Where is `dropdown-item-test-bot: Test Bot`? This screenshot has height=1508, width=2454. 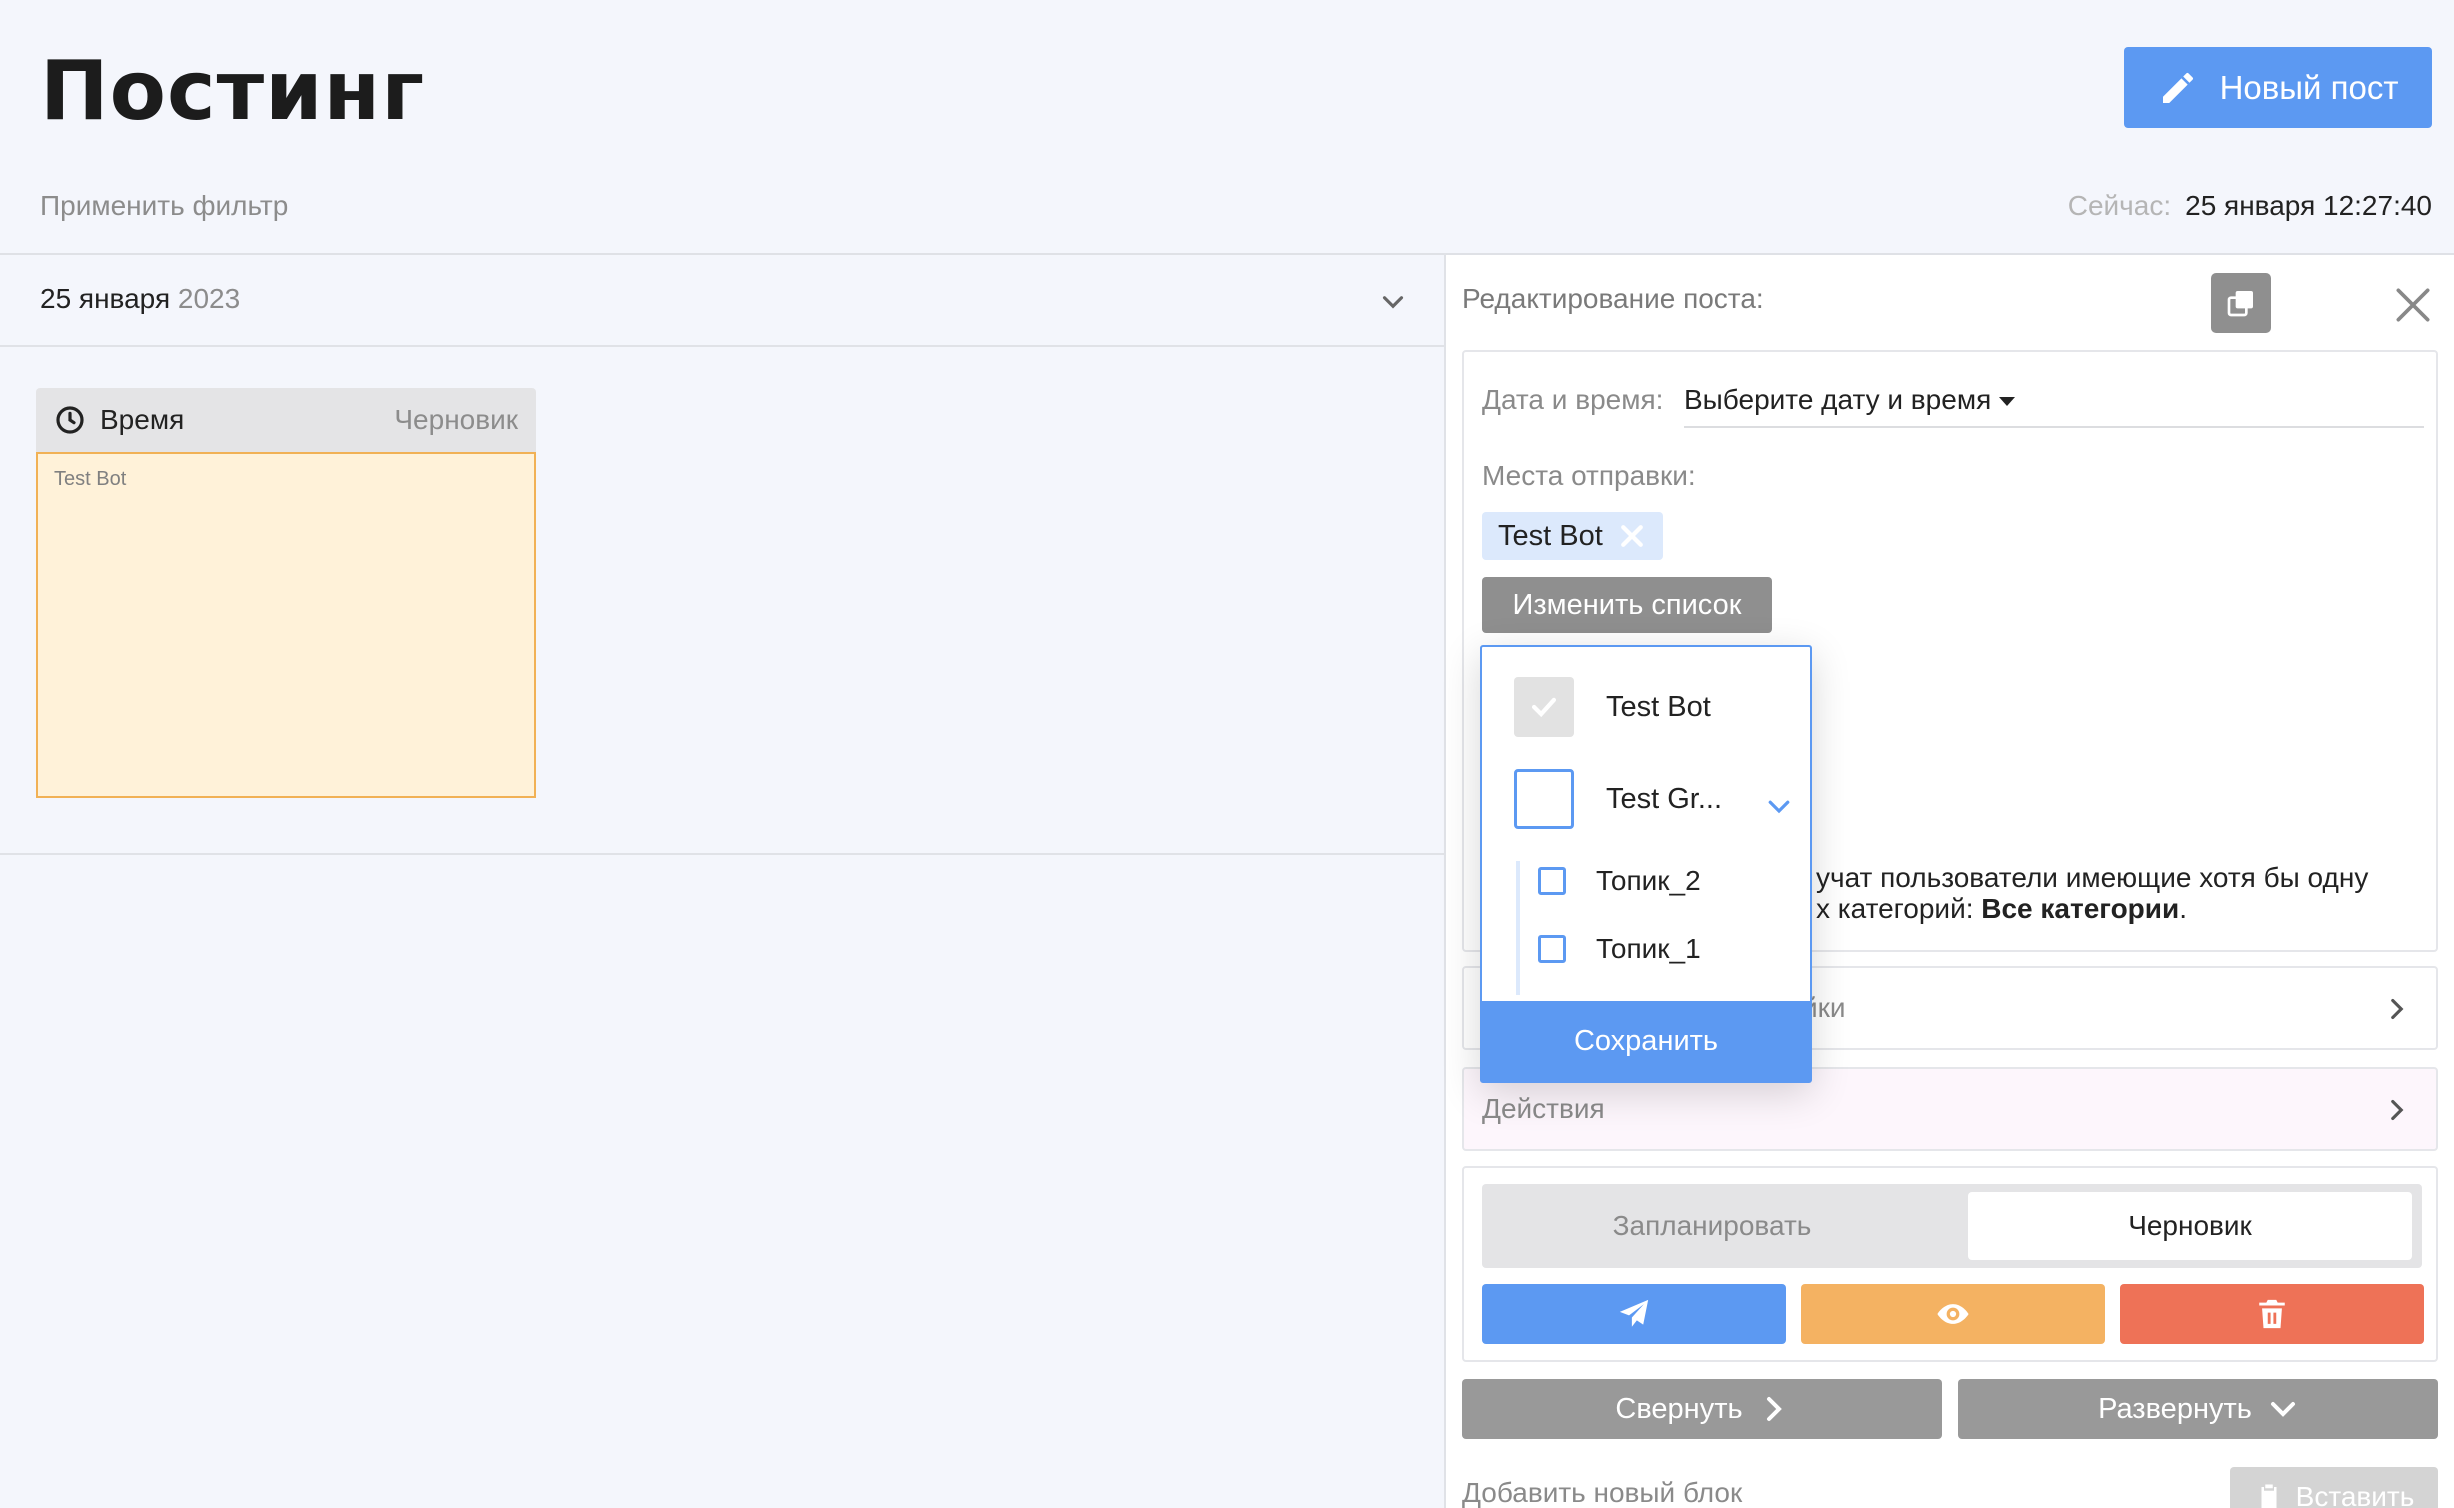 dropdown-item-test-bot: Test Bot is located at coordinates (1612, 707).